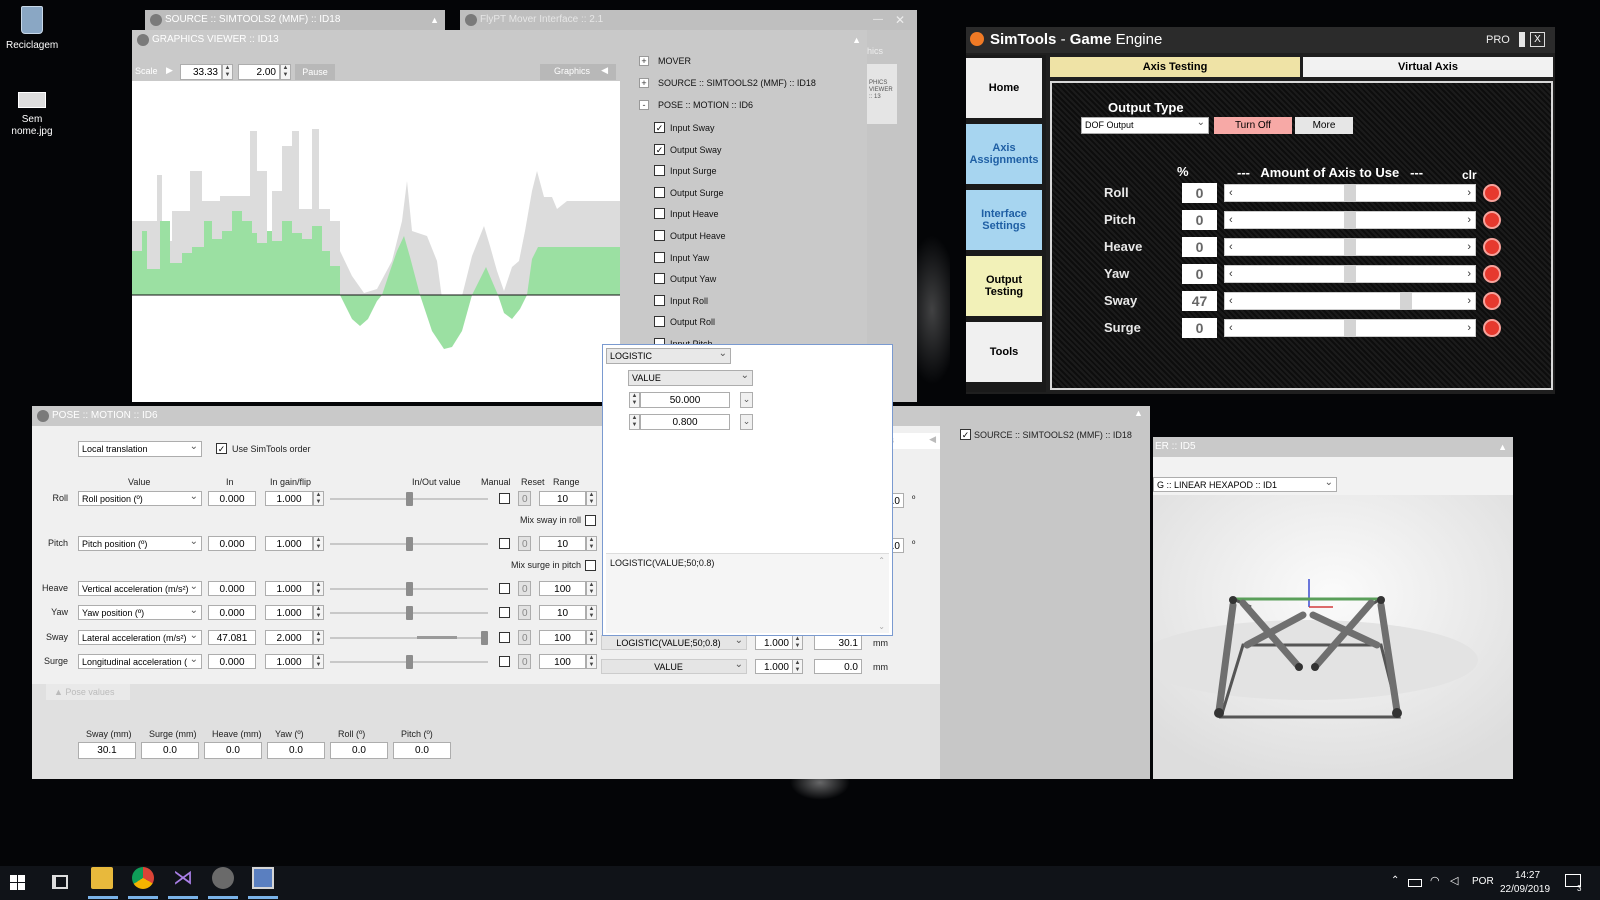 This screenshot has height=900, width=1600. Describe the element at coordinates (674, 642) in the screenshot. I see `sway-filter-select: LOGISTIC(VALUE;50;0.8)` at that location.